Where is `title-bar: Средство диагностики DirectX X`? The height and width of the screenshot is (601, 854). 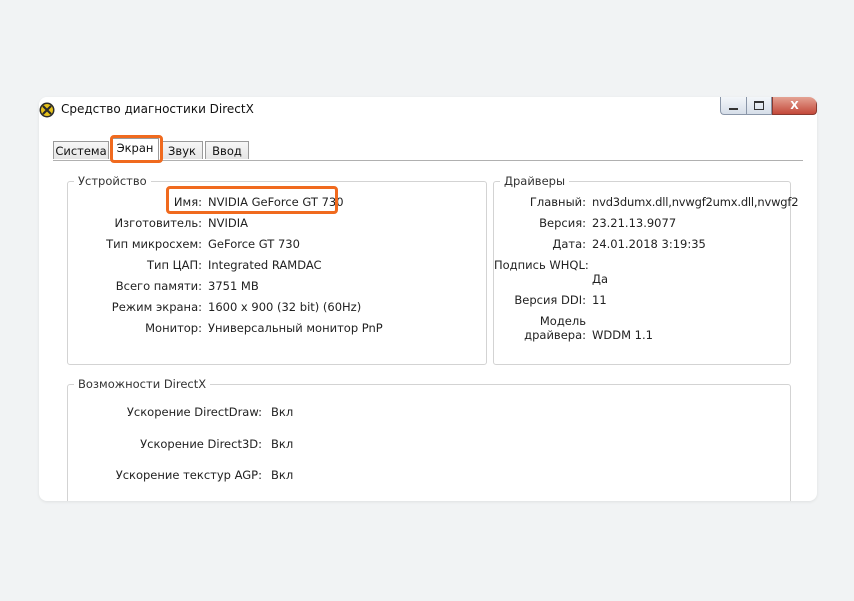
title-bar: Средство диагностики DirectX X is located at coordinates (428, 110).